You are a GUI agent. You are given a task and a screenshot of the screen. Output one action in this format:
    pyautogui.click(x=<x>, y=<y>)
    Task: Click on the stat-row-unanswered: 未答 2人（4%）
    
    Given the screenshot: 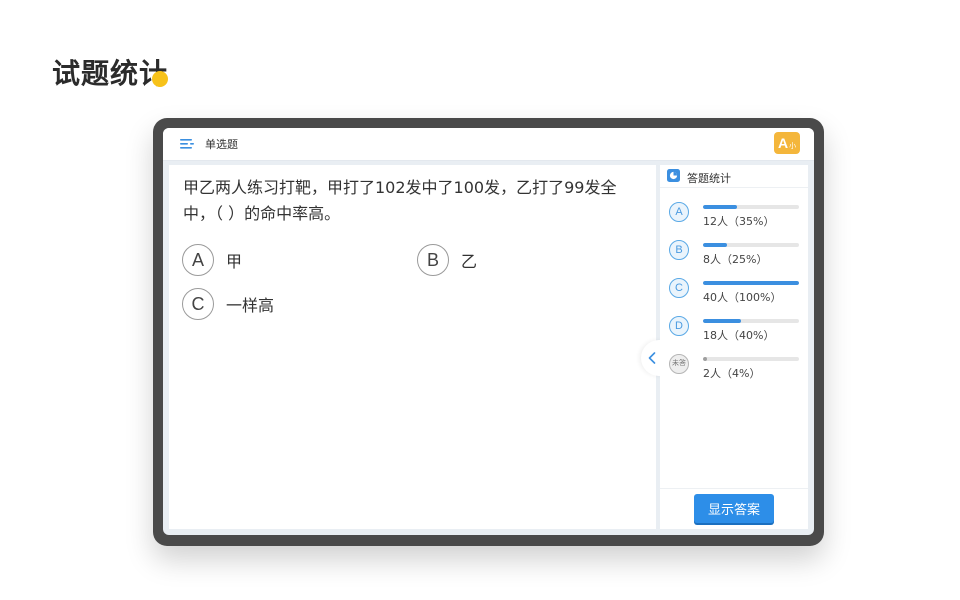 What is the action you would take?
    pyautogui.click(x=734, y=369)
    